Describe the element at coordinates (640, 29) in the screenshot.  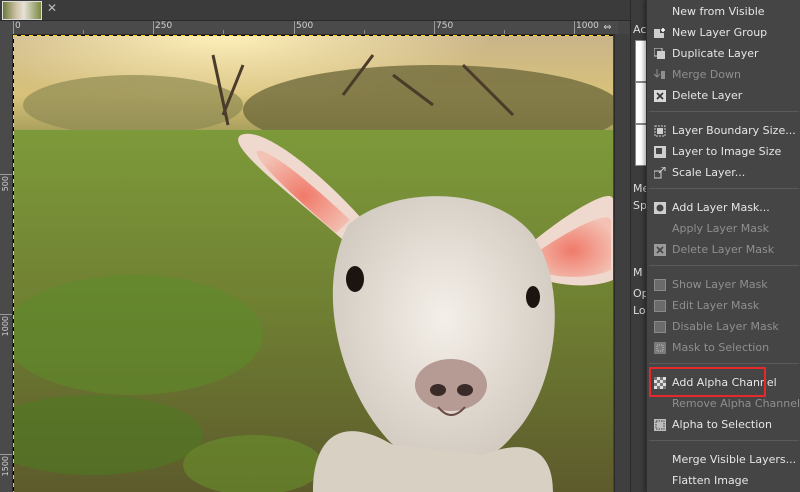
I see `dock-label-fragment: Ac` at that location.